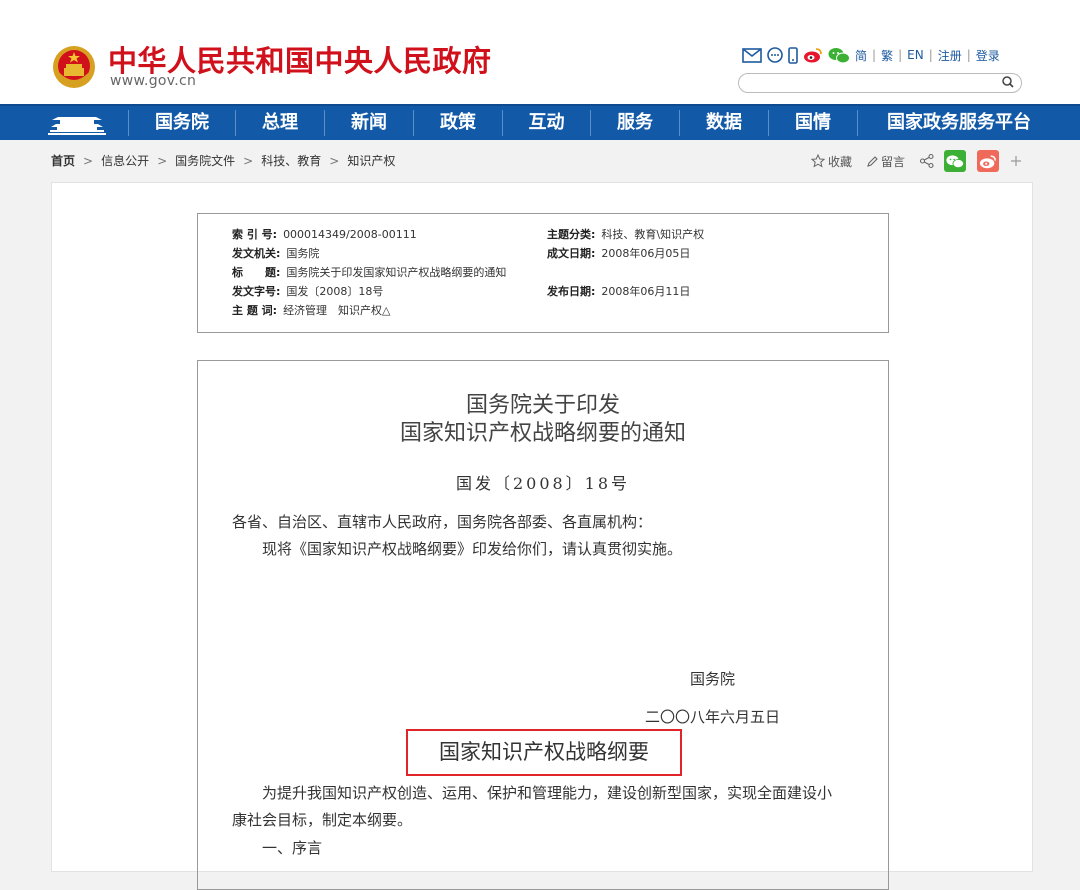  What do you see at coordinates (322, 820) in the screenshot?
I see `intro-paragraph-line2: 康社会目标，制定本纲要。` at bounding box center [322, 820].